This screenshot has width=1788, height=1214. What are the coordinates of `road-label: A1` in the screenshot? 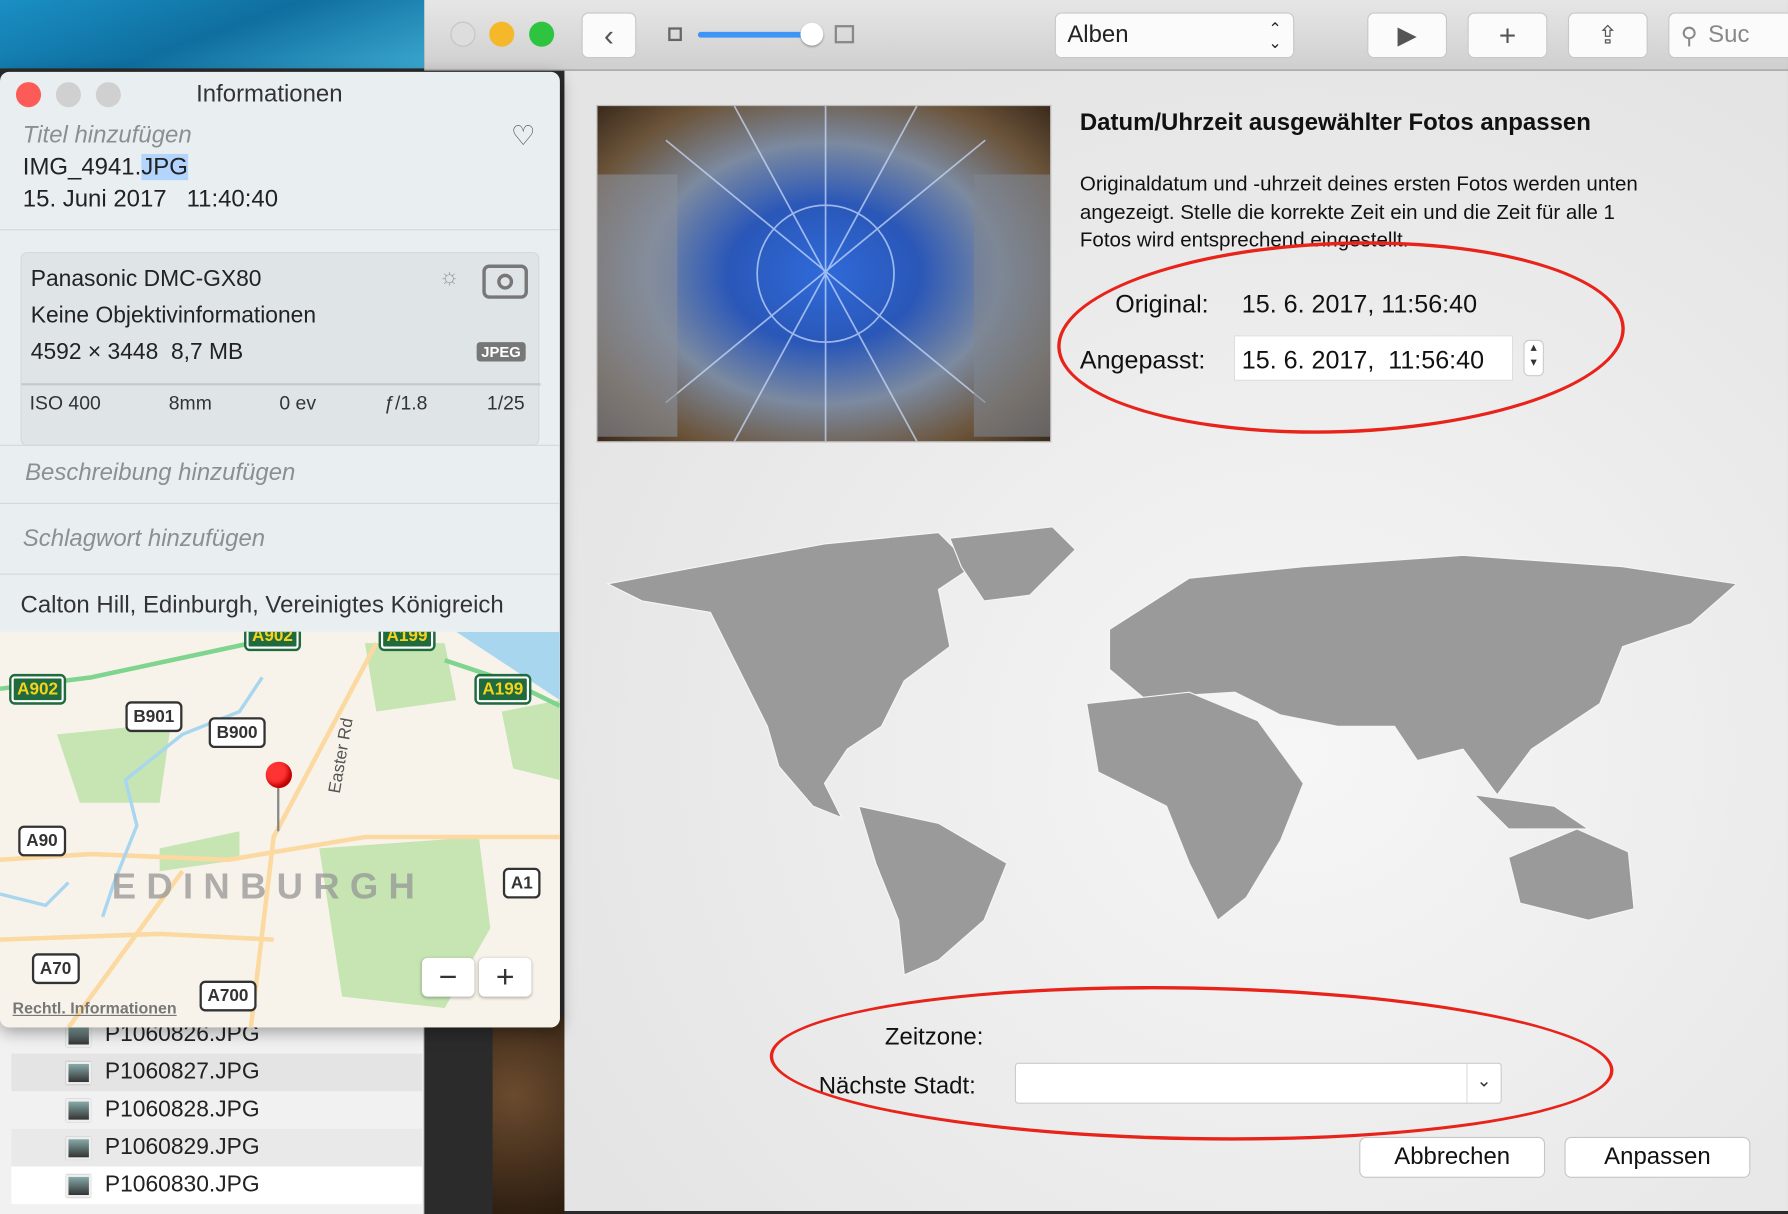 It's located at (521, 883).